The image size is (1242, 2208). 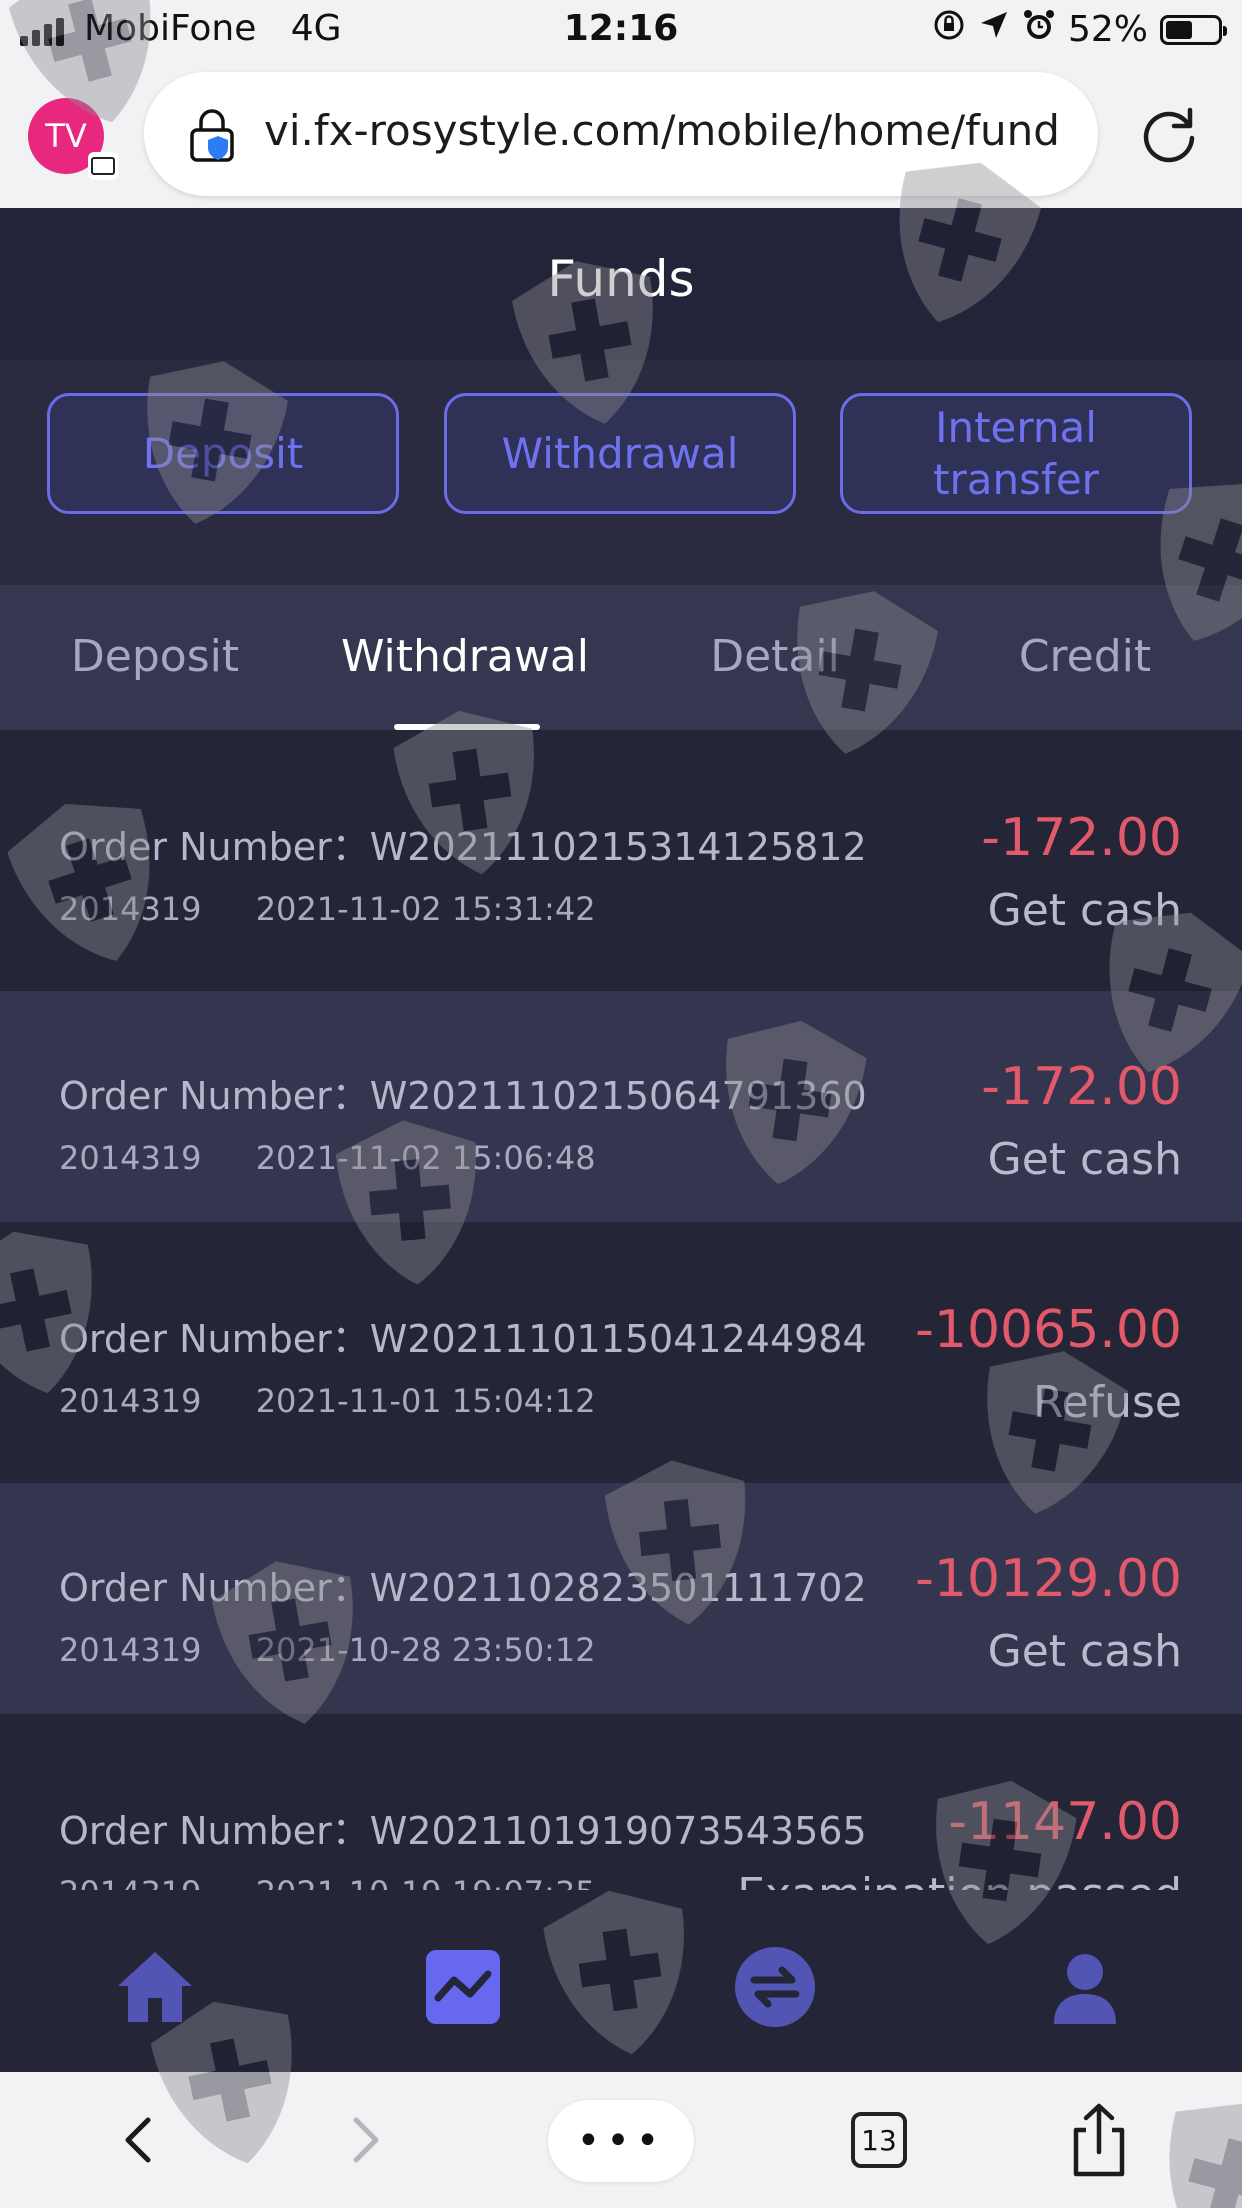 I want to click on withdrawal-button-label: Withdrawal, so click(x=620, y=453).